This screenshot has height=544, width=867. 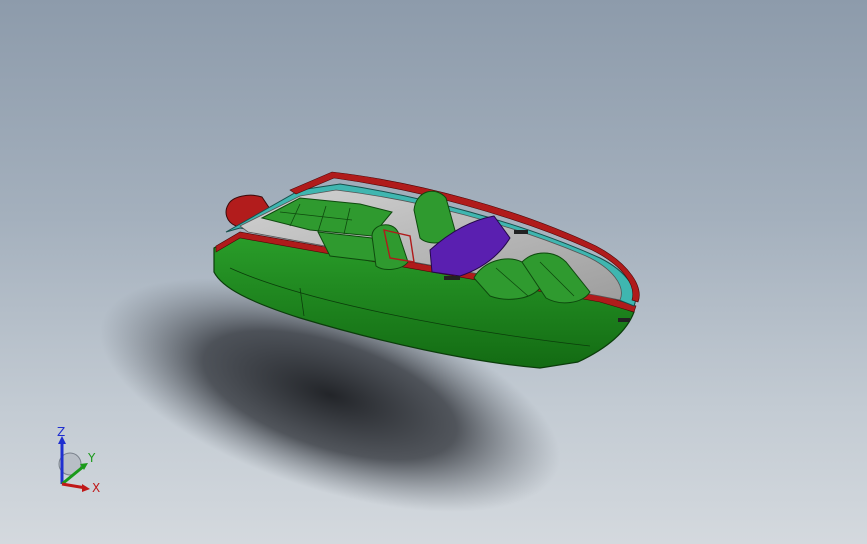 I want to click on x-axis-label: X, so click(x=96, y=488).